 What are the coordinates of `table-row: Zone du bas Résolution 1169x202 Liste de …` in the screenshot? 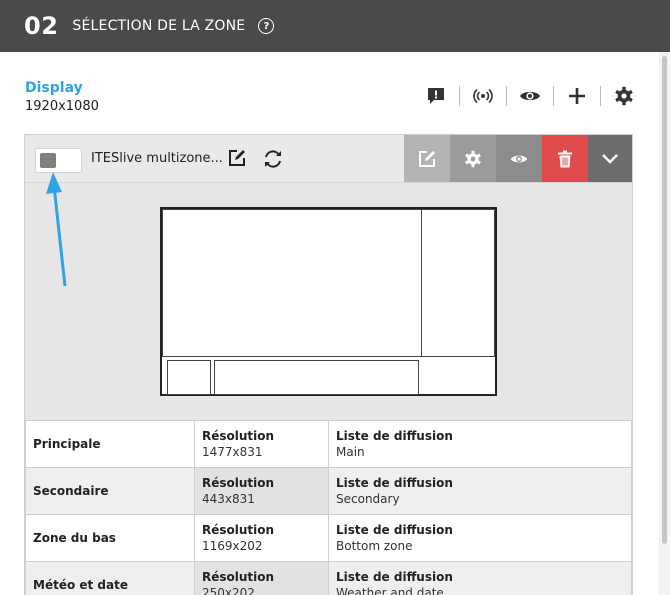 It's located at (328, 538).